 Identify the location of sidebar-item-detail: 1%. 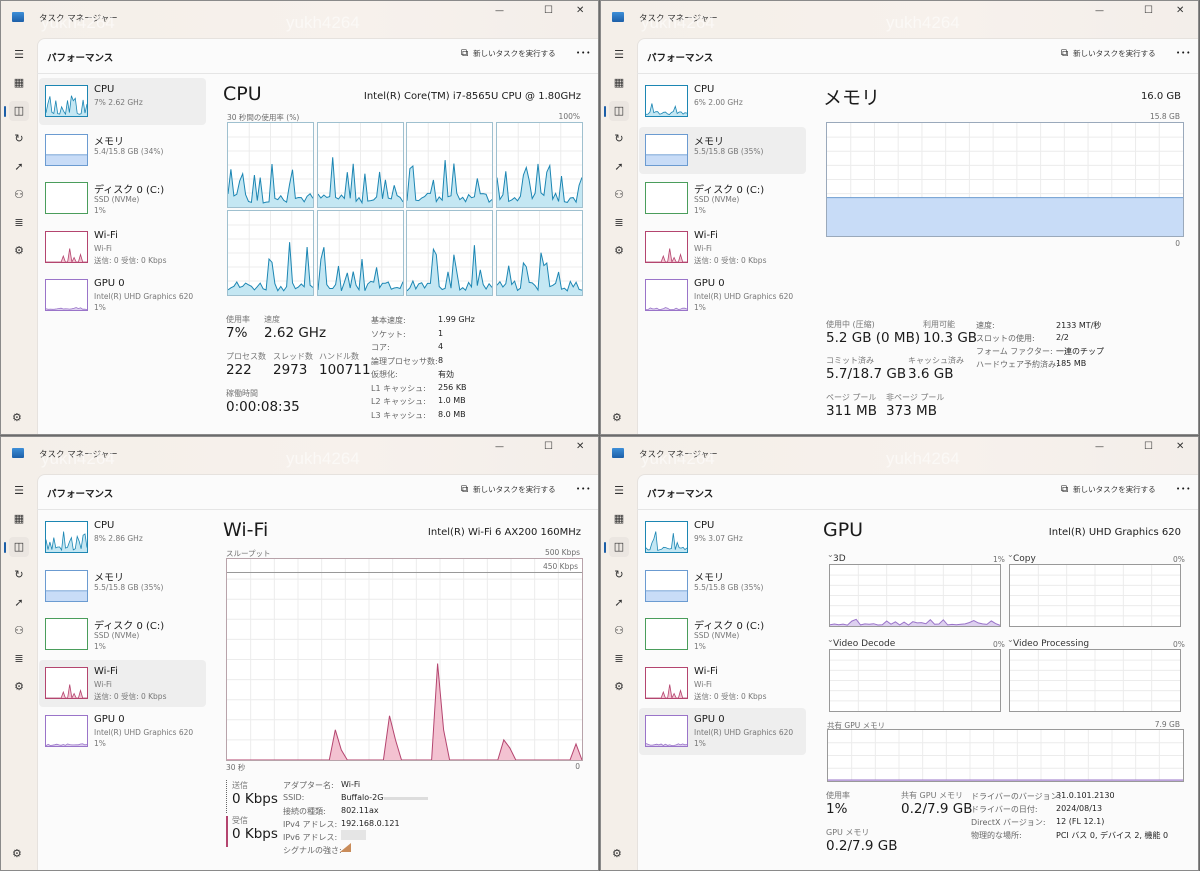
(700, 210).